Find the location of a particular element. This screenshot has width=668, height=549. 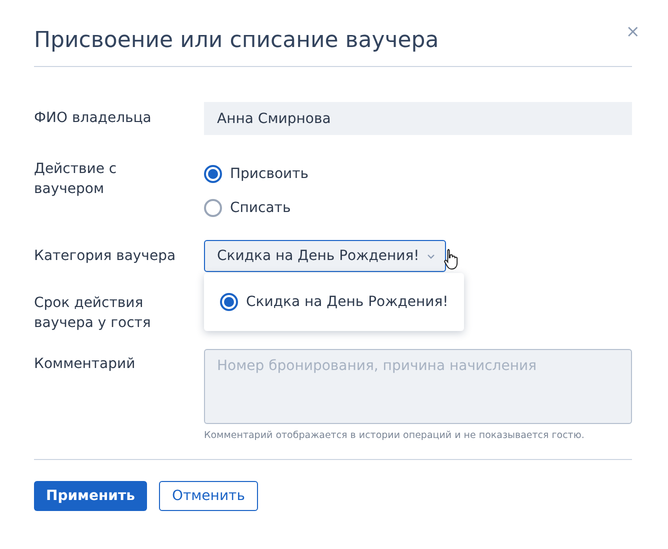

apply-button: Применить is located at coordinates (90, 496).